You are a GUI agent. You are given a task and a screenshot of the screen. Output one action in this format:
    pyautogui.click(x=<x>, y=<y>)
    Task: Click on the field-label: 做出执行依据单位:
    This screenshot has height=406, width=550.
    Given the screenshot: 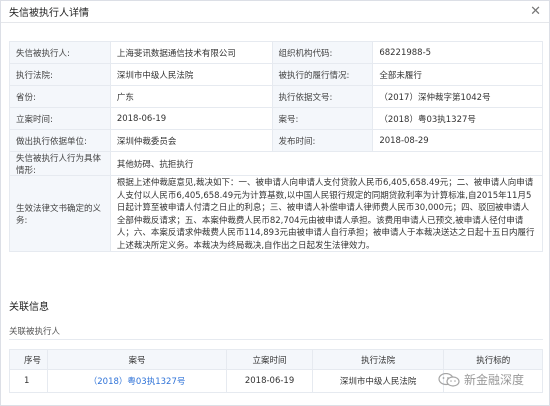 What is the action you would take?
    pyautogui.click(x=60, y=140)
    